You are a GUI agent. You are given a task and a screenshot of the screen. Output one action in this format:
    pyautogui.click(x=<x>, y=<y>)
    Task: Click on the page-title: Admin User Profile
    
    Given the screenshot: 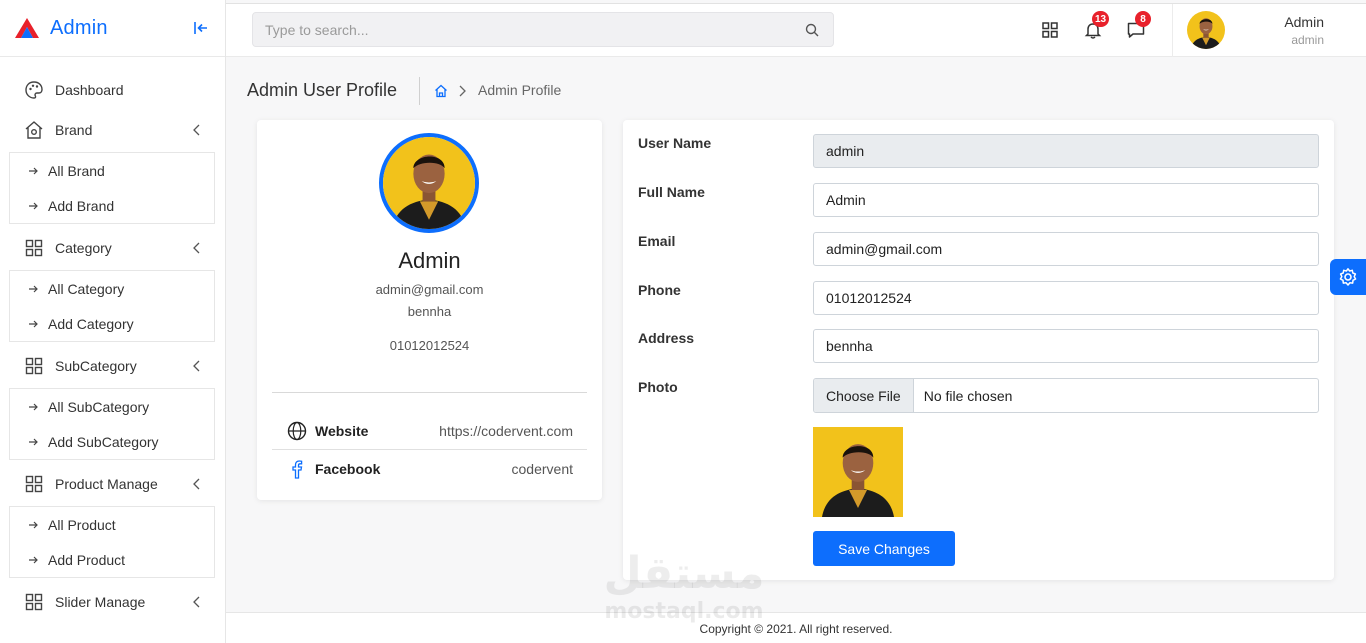 What is the action you would take?
    pyautogui.click(x=322, y=90)
    